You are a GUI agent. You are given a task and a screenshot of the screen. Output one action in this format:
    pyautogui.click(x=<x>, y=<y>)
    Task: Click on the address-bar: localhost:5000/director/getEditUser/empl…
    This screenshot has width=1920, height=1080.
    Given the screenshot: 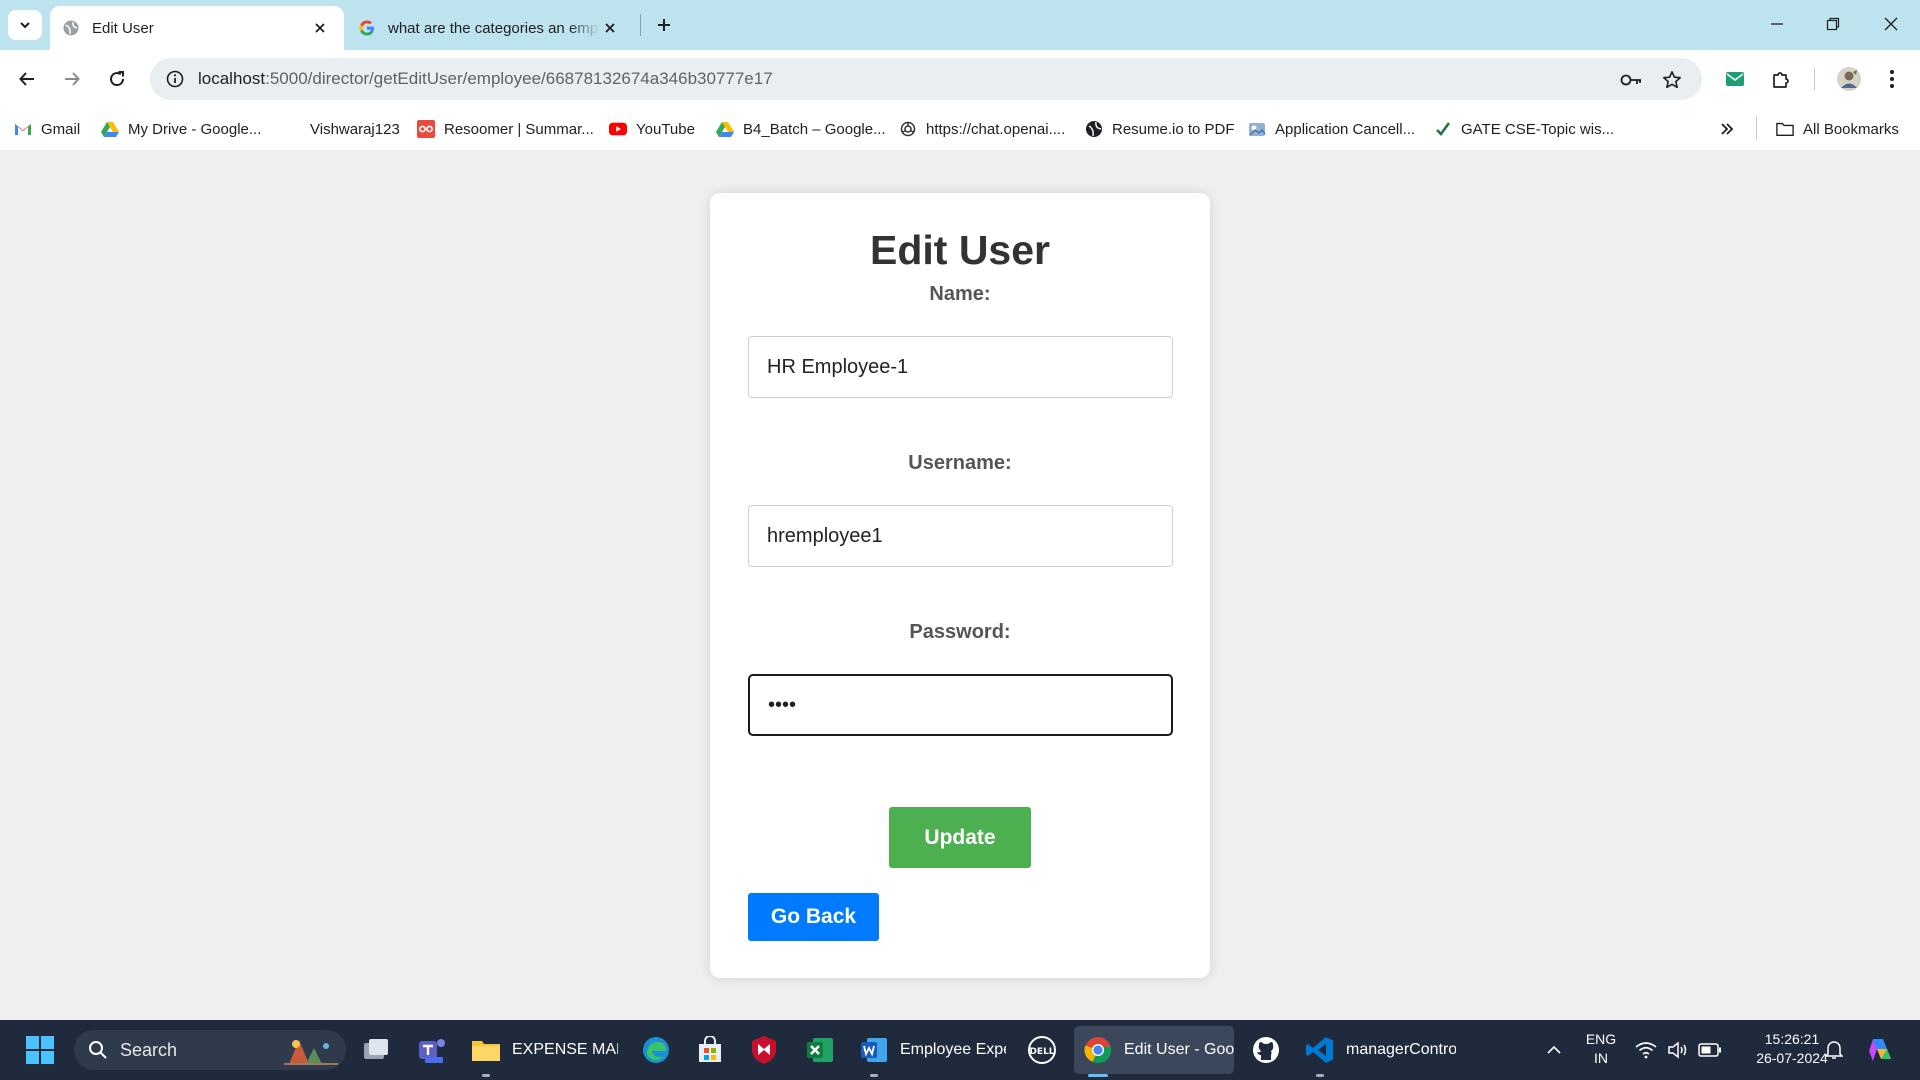 What is the action you would take?
    pyautogui.click(x=926, y=79)
    